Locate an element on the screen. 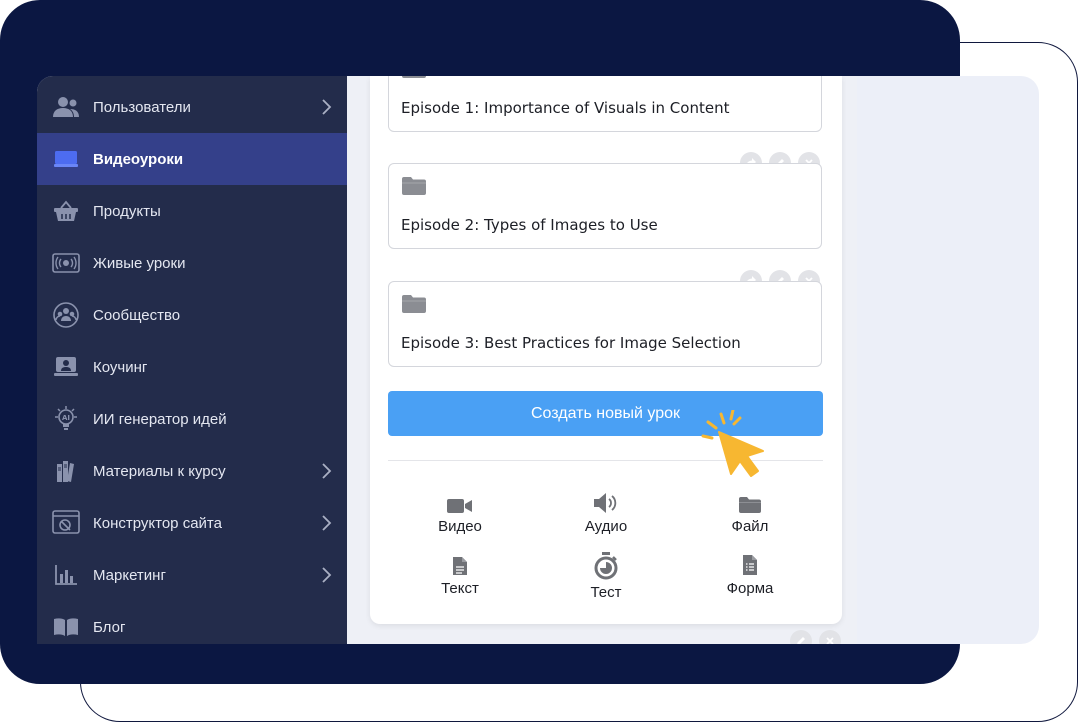 The width and height of the screenshot is (1080, 724). lesson-type-form: Форма is located at coordinates (750, 573).